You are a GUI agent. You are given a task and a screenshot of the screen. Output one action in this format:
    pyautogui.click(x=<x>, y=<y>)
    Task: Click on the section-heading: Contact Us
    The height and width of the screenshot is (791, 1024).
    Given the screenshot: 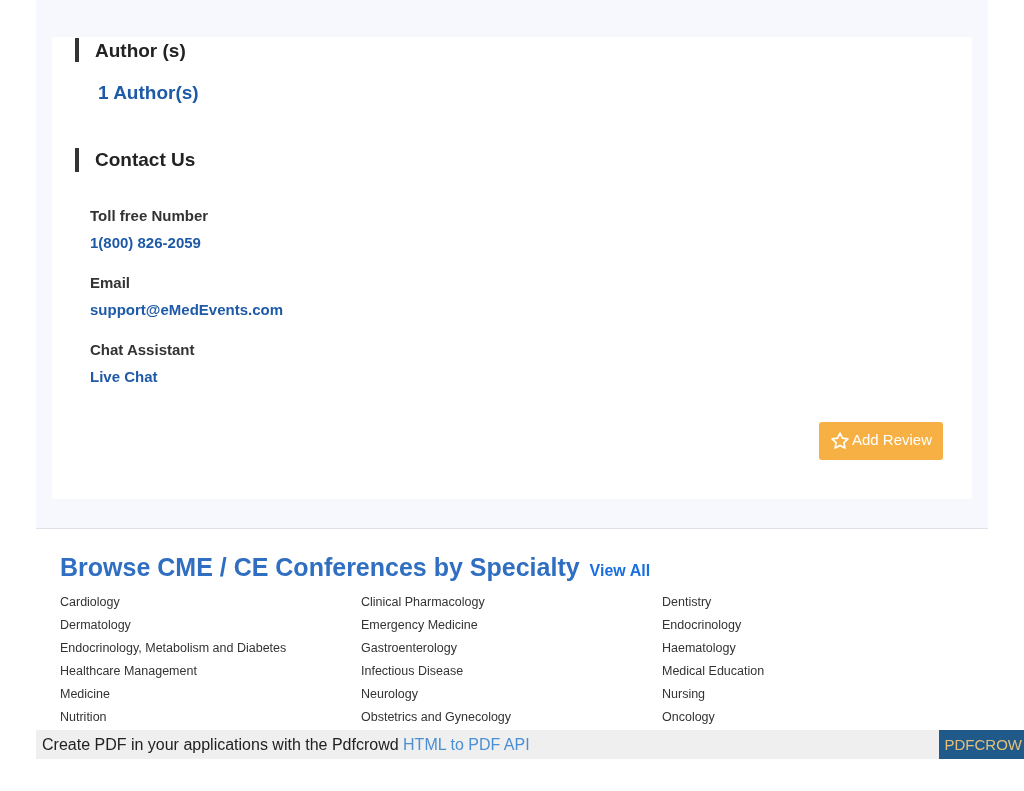 What is the action you would take?
    pyautogui.click(x=145, y=159)
    